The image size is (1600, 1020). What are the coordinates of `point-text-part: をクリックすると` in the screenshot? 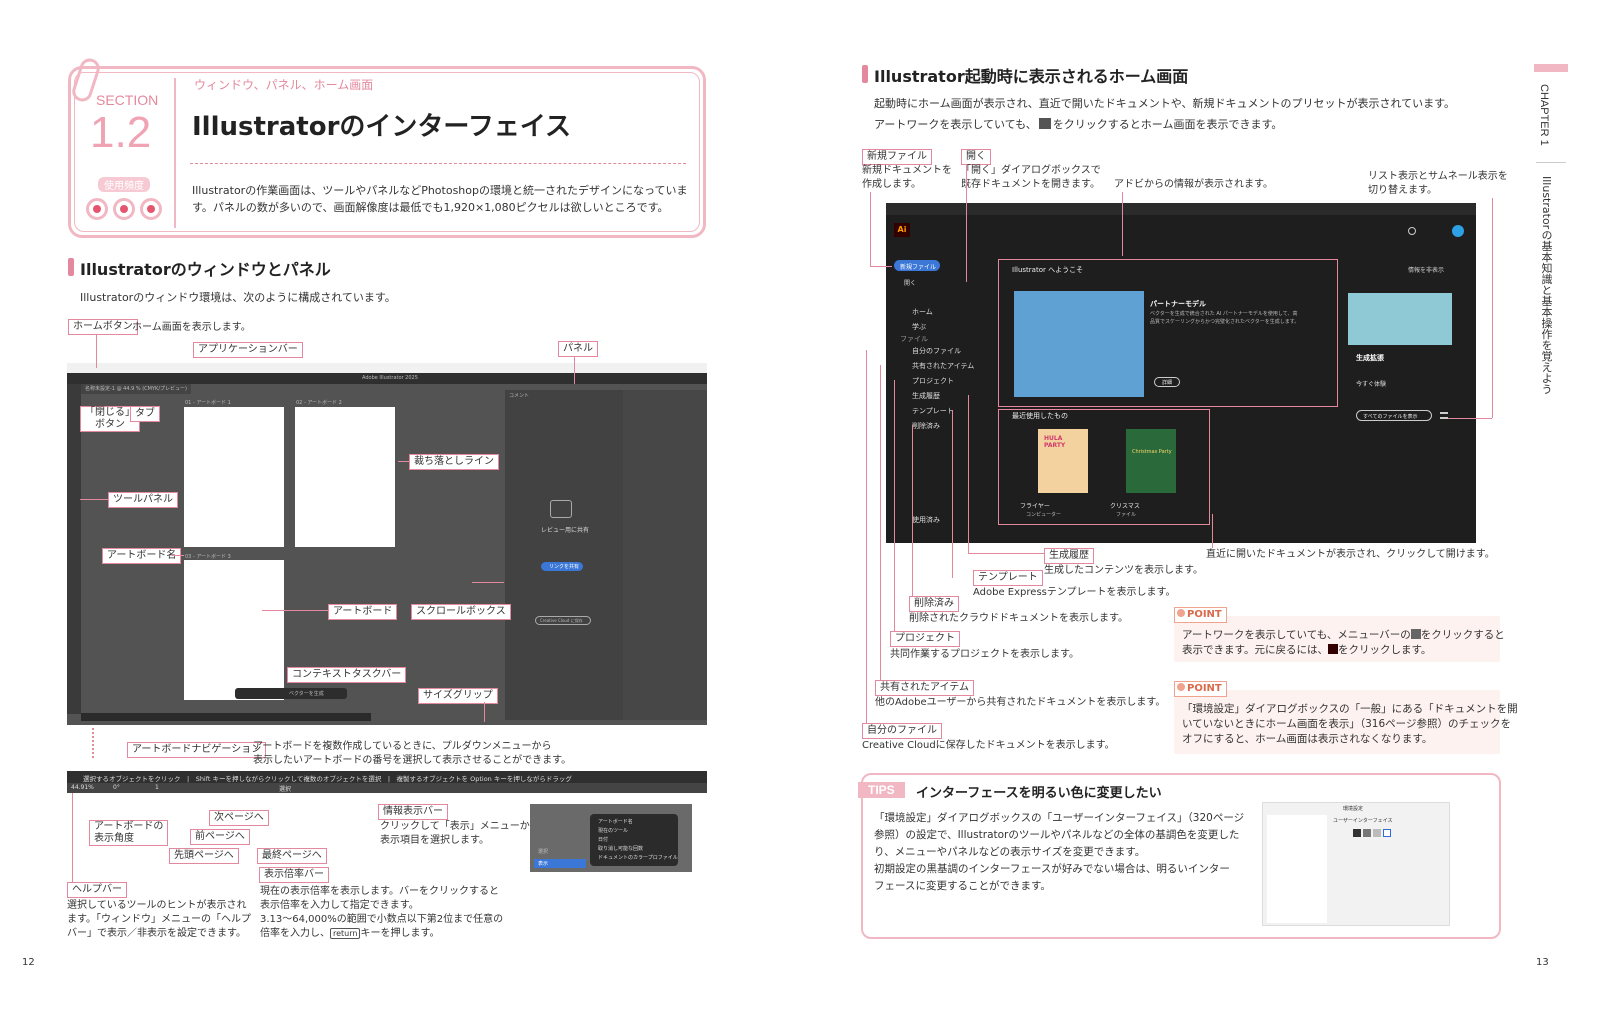 It's located at (1462, 635).